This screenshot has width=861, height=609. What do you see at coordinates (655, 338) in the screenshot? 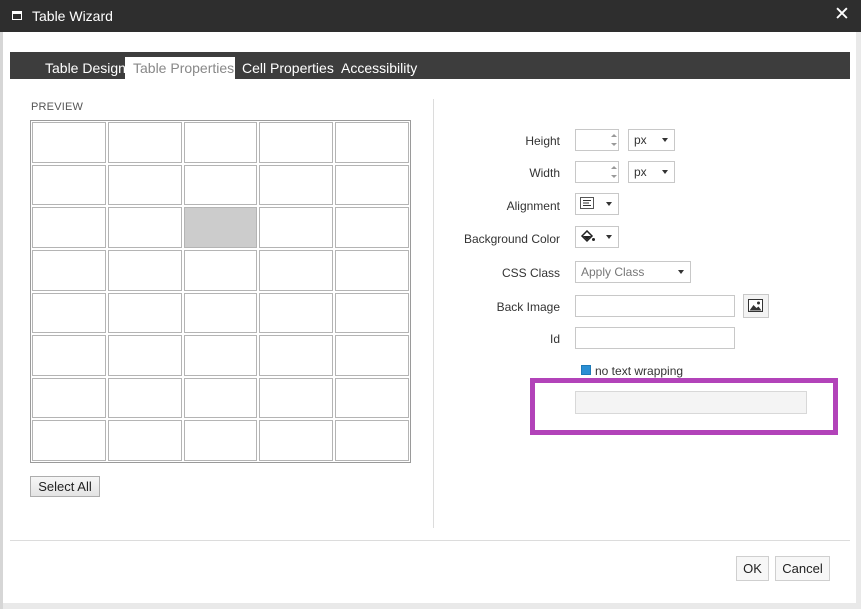
I see `id-input` at bounding box center [655, 338].